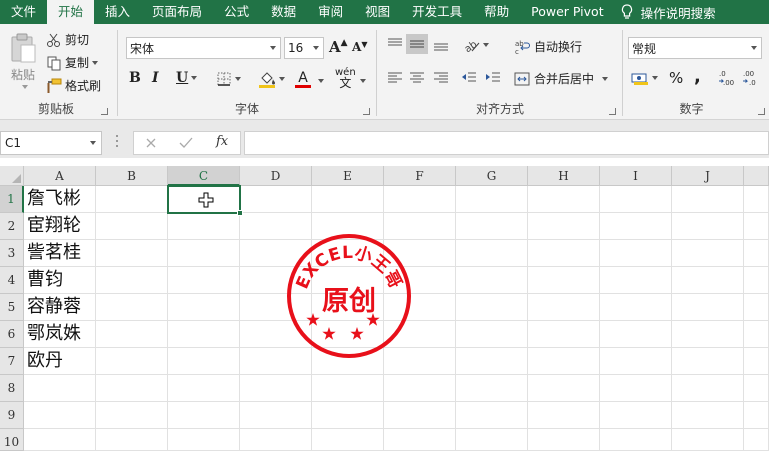  I want to click on tab-review: 审阅, so click(330, 12).